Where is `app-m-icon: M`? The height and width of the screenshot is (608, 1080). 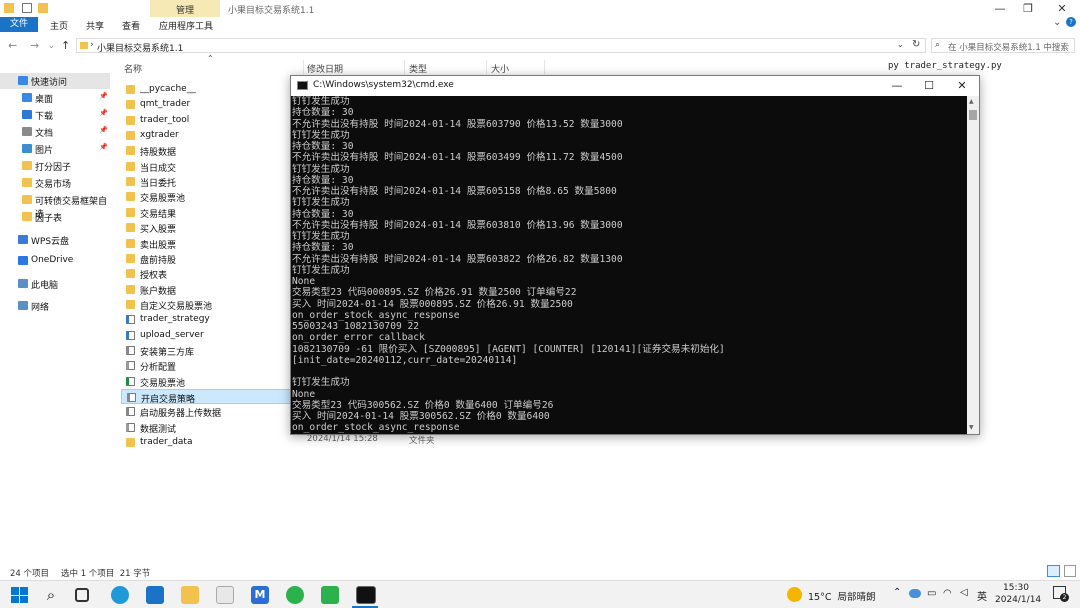
app-m-icon: M is located at coordinates (260, 595).